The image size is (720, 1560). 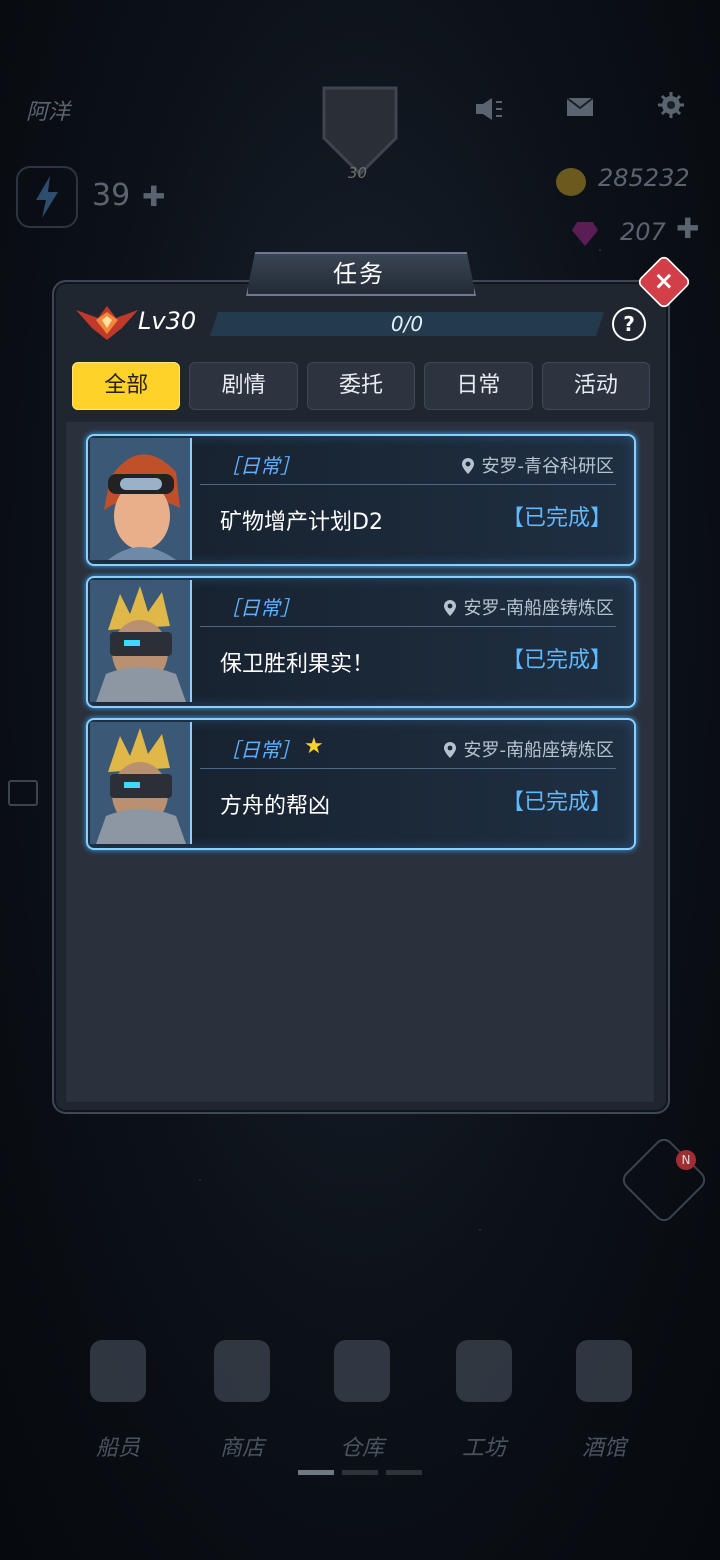 What do you see at coordinates (167, 321) in the screenshot?
I see `player-level: Lv30` at bounding box center [167, 321].